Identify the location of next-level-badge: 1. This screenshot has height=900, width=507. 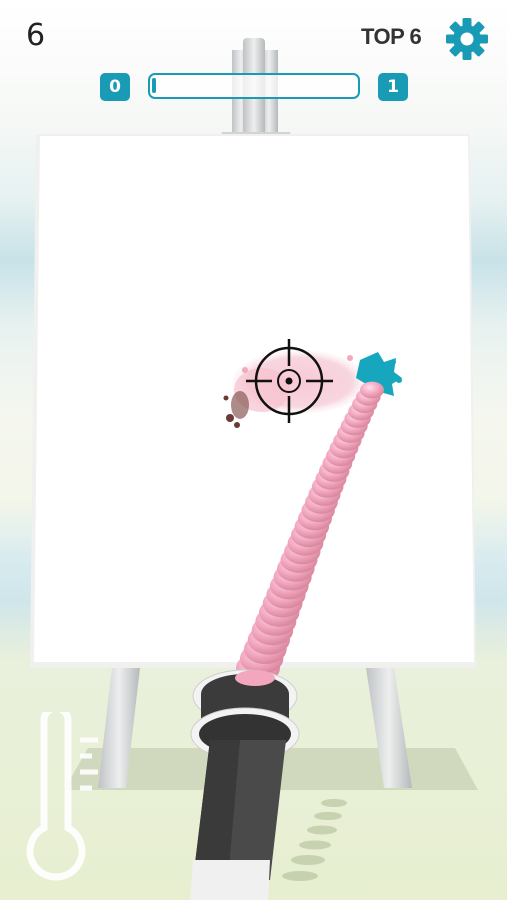
(393, 87).